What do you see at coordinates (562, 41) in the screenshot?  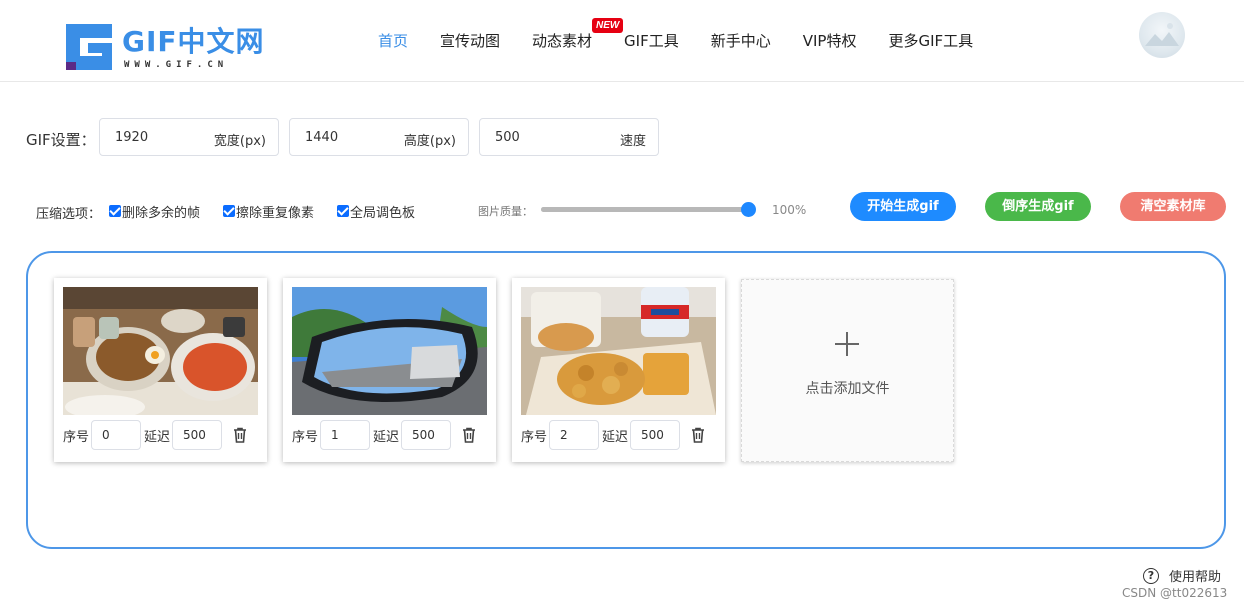 I see `nav-item-dynamic-material: 动态素材` at bounding box center [562, 41].